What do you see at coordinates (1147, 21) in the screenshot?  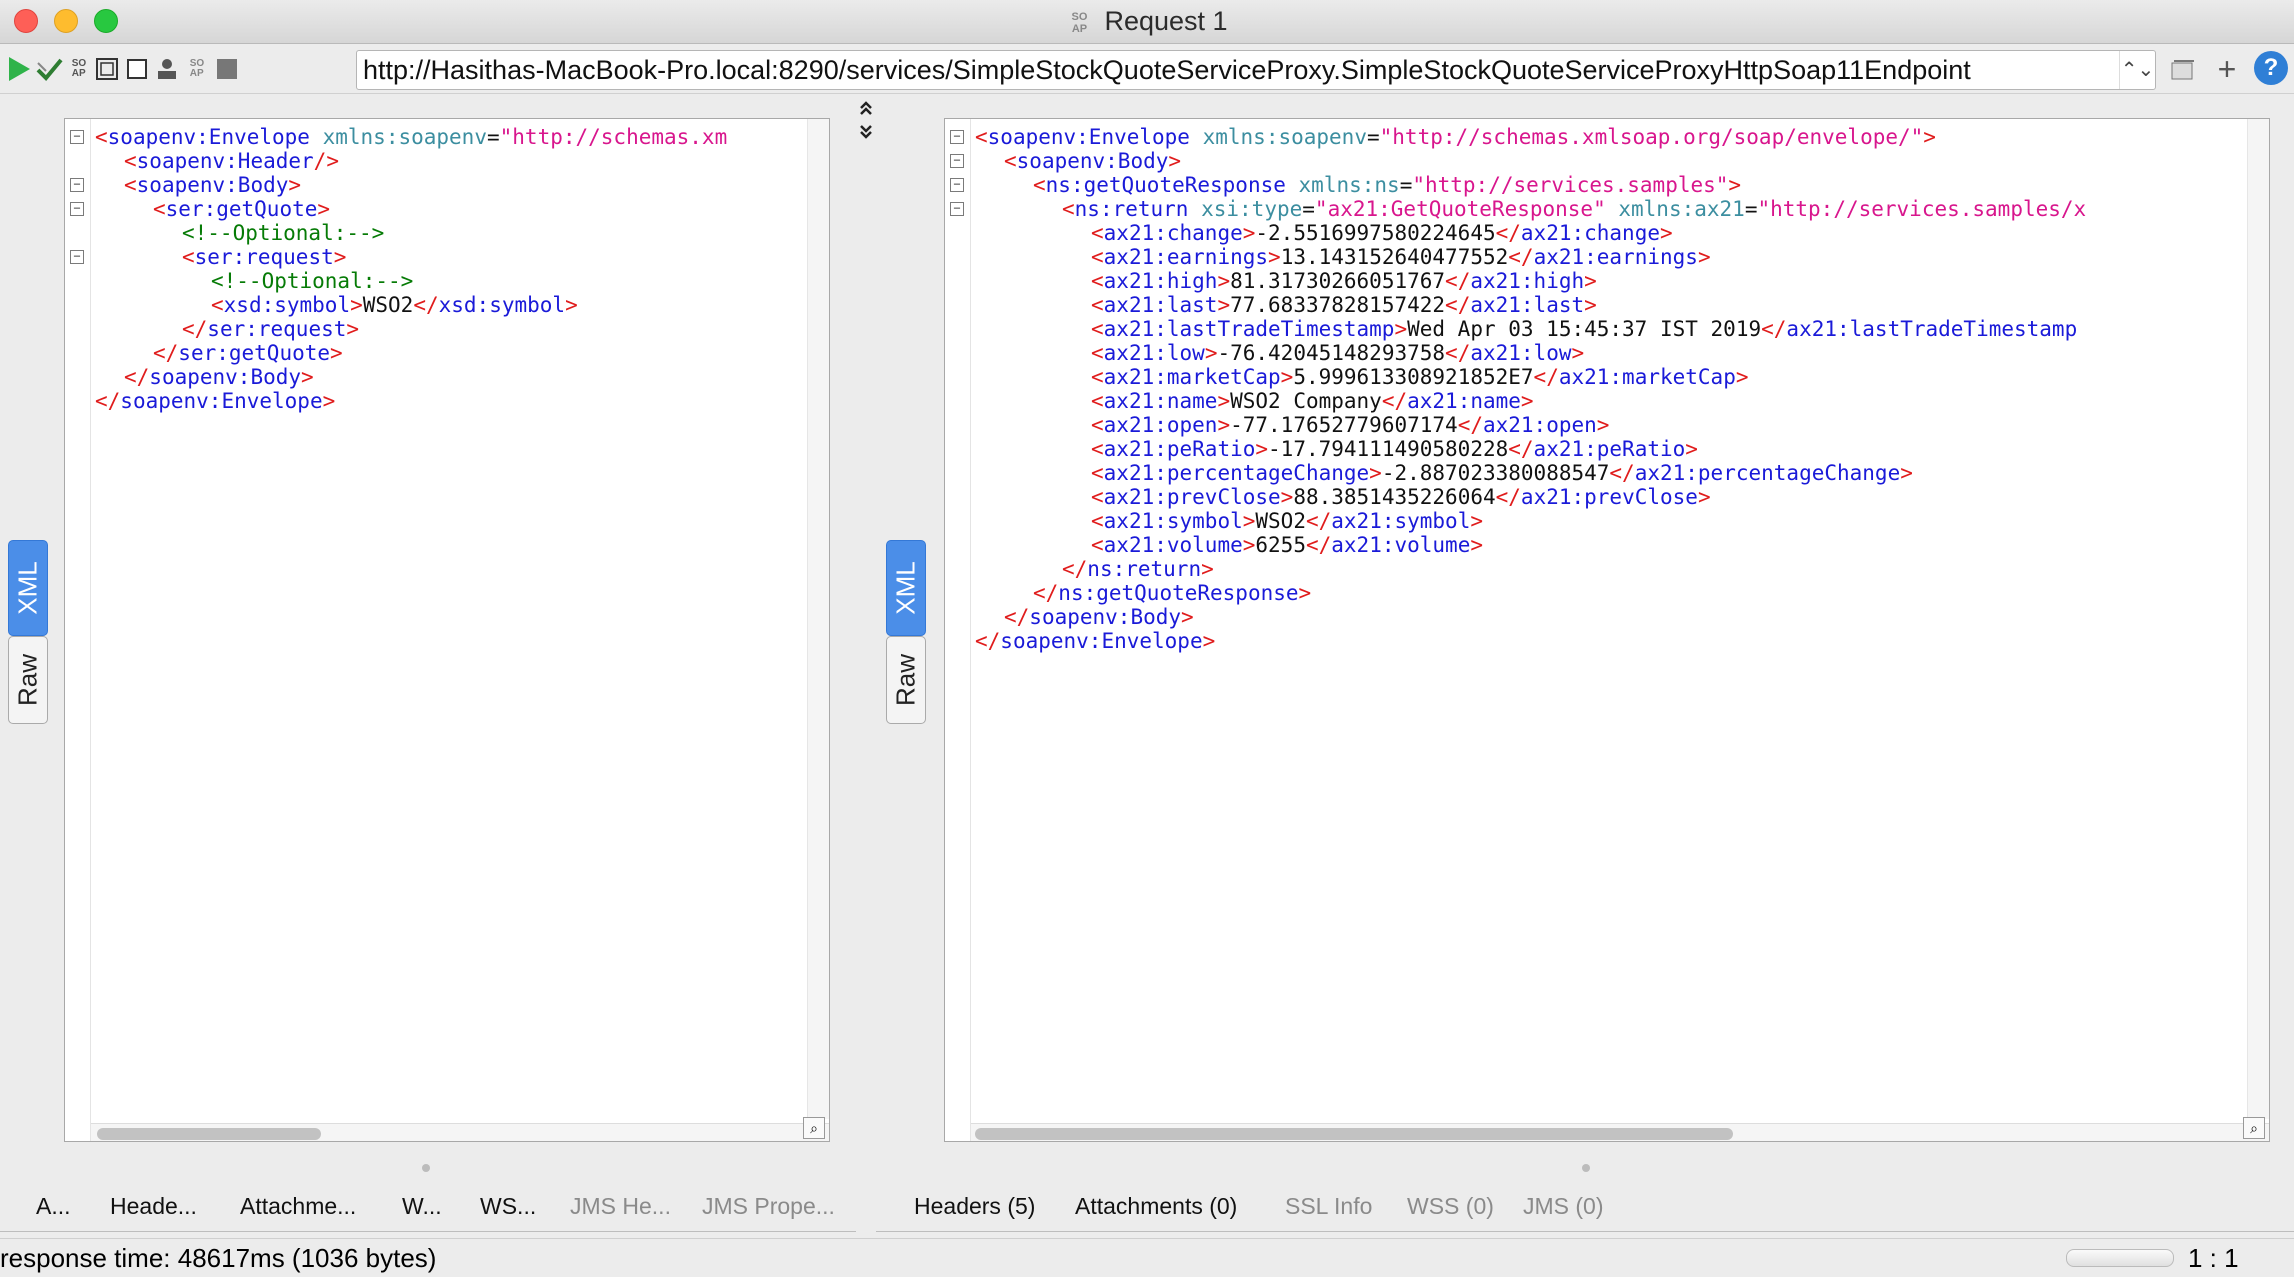 I see `window-title-container: SO AP Request 1` at bounding box center [1147, 21].